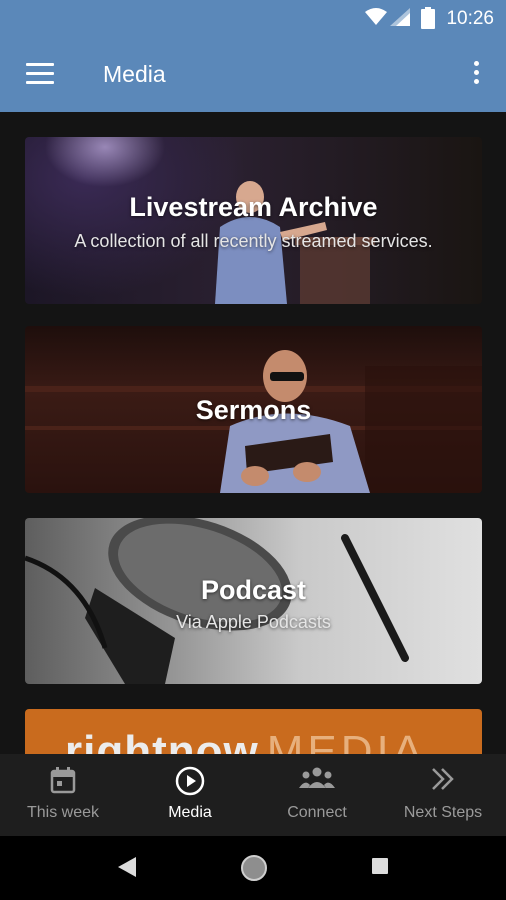  What do you see at coordinates (63, 812) in the screenshot?
I see `nav-label: This week` at bounding box center [63, 812].